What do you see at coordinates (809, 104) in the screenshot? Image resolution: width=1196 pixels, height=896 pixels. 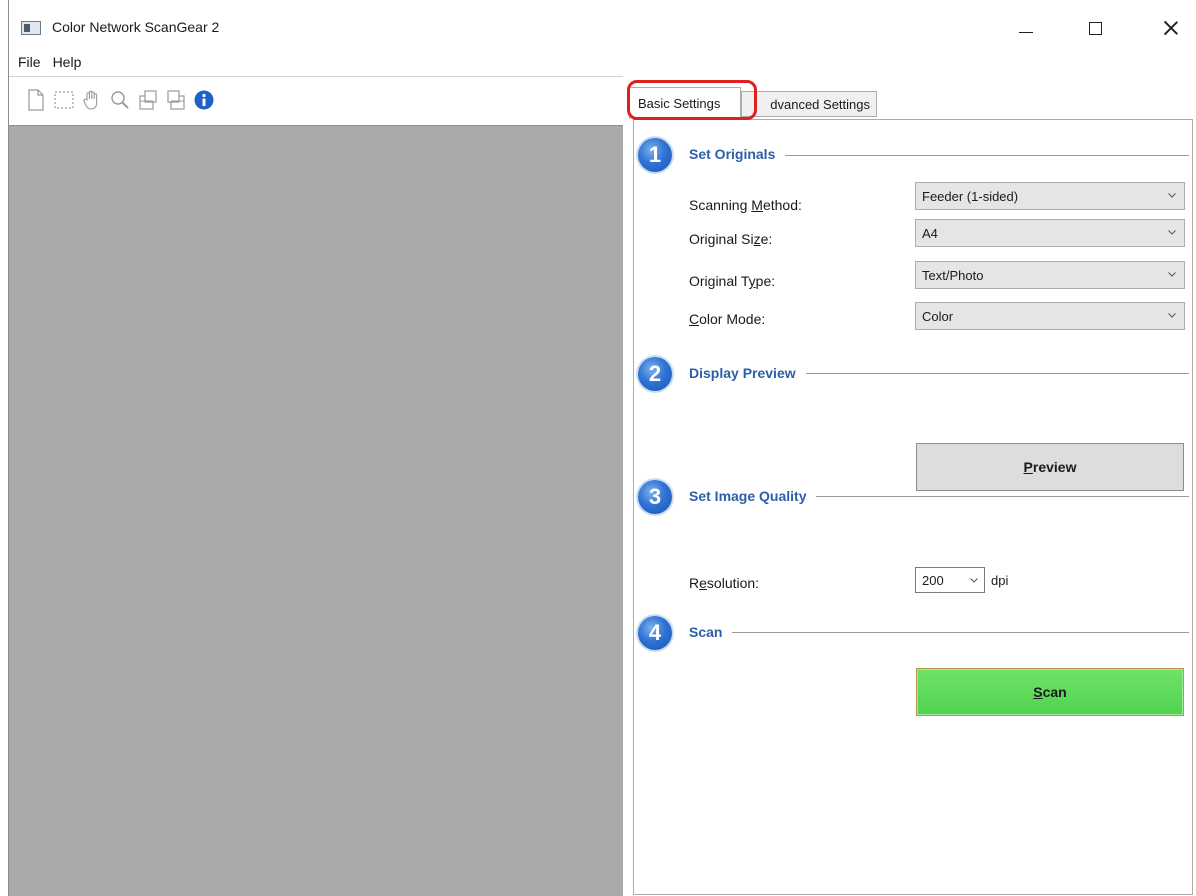 I see `tab-advanced-settings: dvanced Settings` at bounding box center [809, 104].